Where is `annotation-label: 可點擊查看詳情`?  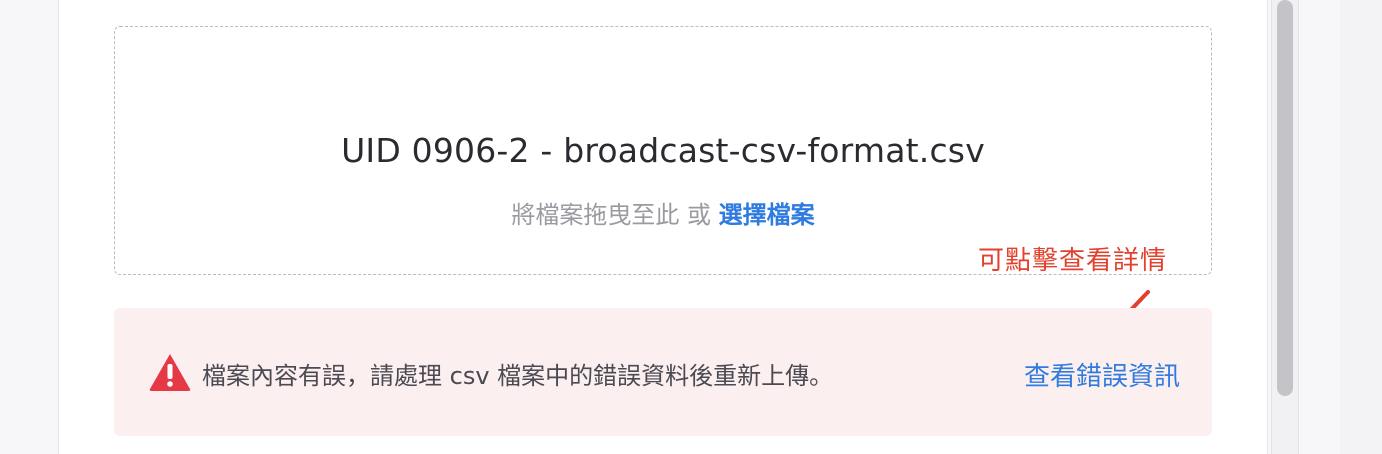 annotation-label: 可點擊查看詳情 is located at coordinates (1073, 261).